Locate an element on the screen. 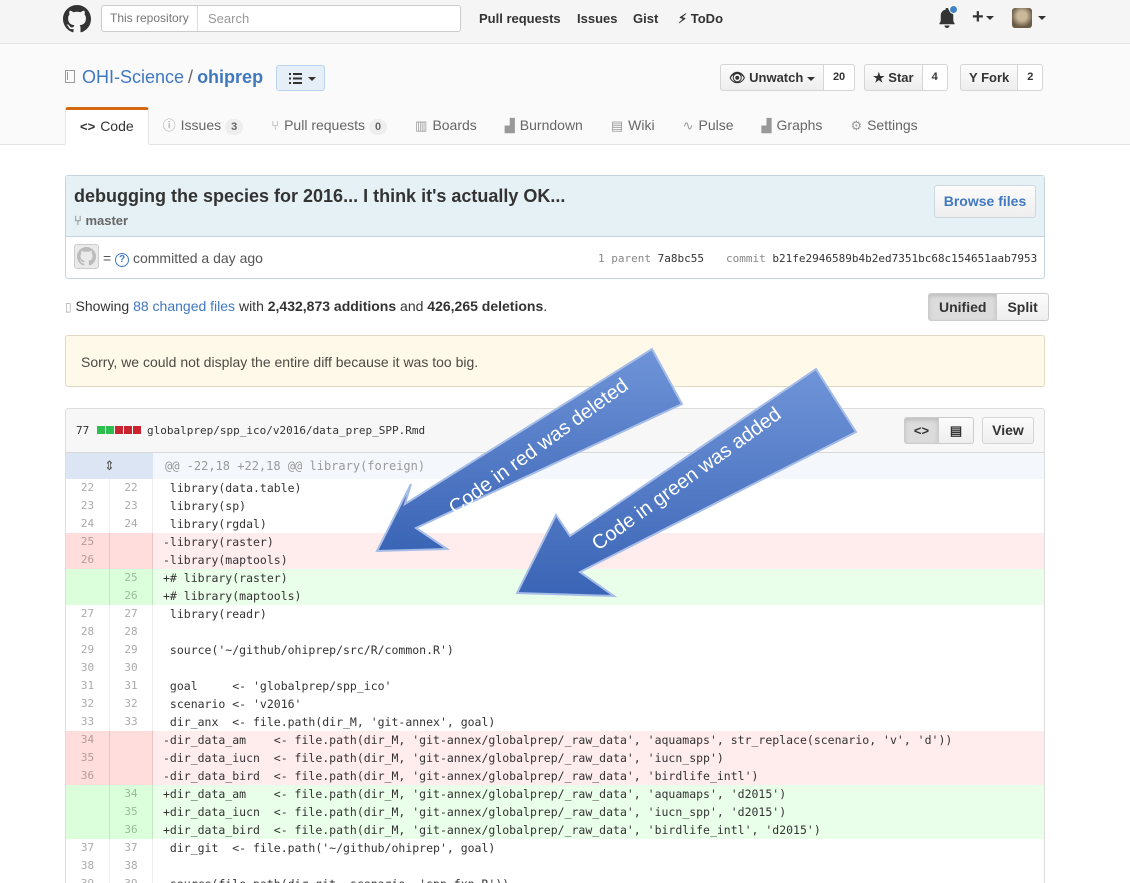 The image size is (1130, 883). new-line-number: 37 is located at coordinates (131, 848).